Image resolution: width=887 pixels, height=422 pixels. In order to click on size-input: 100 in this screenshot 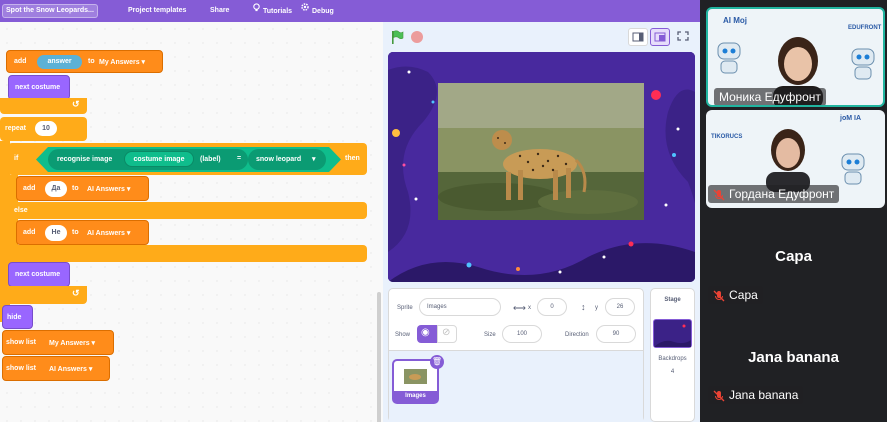, I will do `click(522, 334)`.